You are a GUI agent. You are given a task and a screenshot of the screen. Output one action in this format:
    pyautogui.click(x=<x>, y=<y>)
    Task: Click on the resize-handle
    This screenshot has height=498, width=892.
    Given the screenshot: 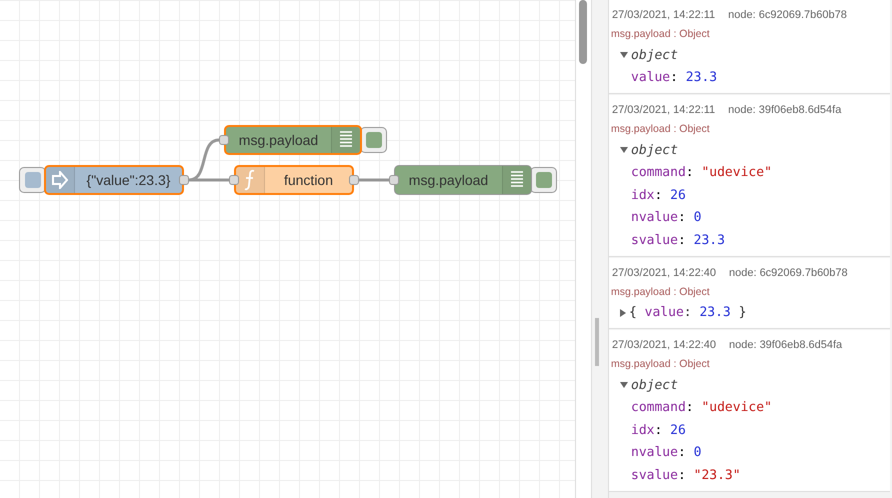 What is the action you would take?
    pyautogui.click(x=597, y=342)
    